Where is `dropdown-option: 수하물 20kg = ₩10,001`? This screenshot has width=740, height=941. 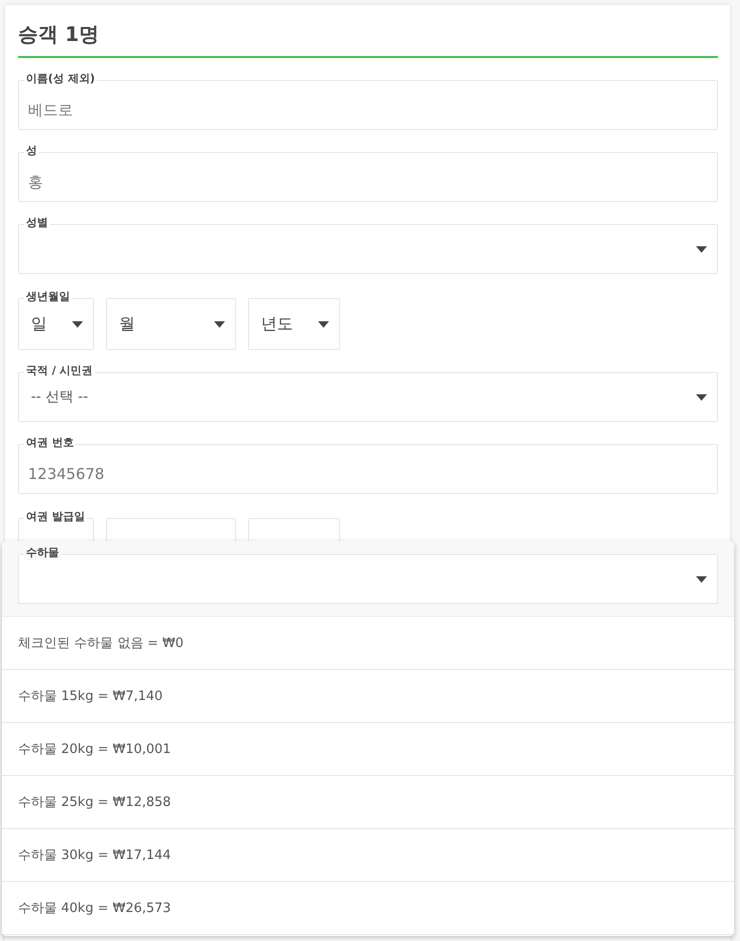
dropdown-option: 수하물 20kg = ₩10,001 is located at coordinates (368, 749).